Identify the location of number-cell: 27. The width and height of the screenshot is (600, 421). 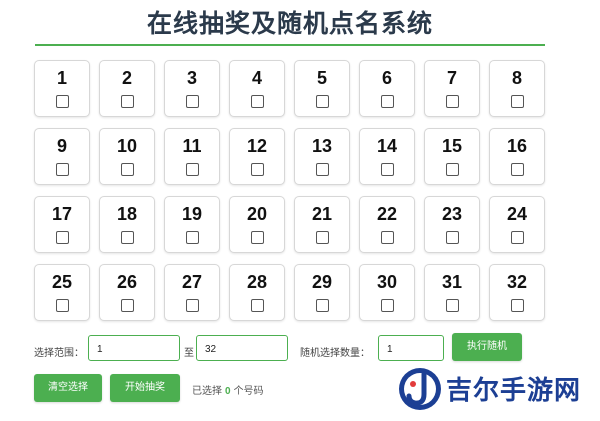
(192, 292).